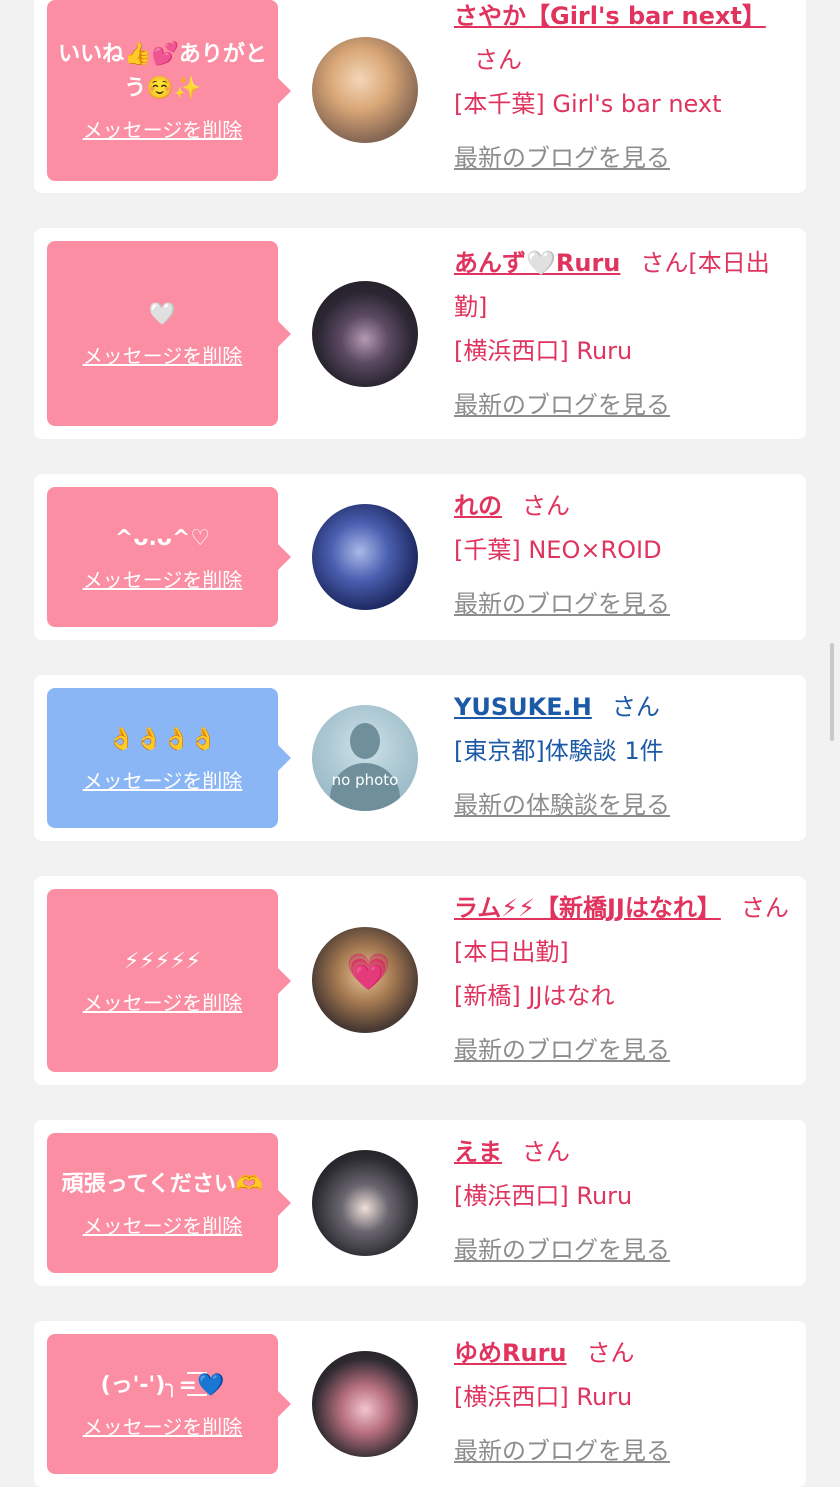 This screenshot has height=1487, width=840. Describe the element at coordinates (624, 805) in the screenshot. I see `latest-review-link: 最新の体験談を見る` at that location.